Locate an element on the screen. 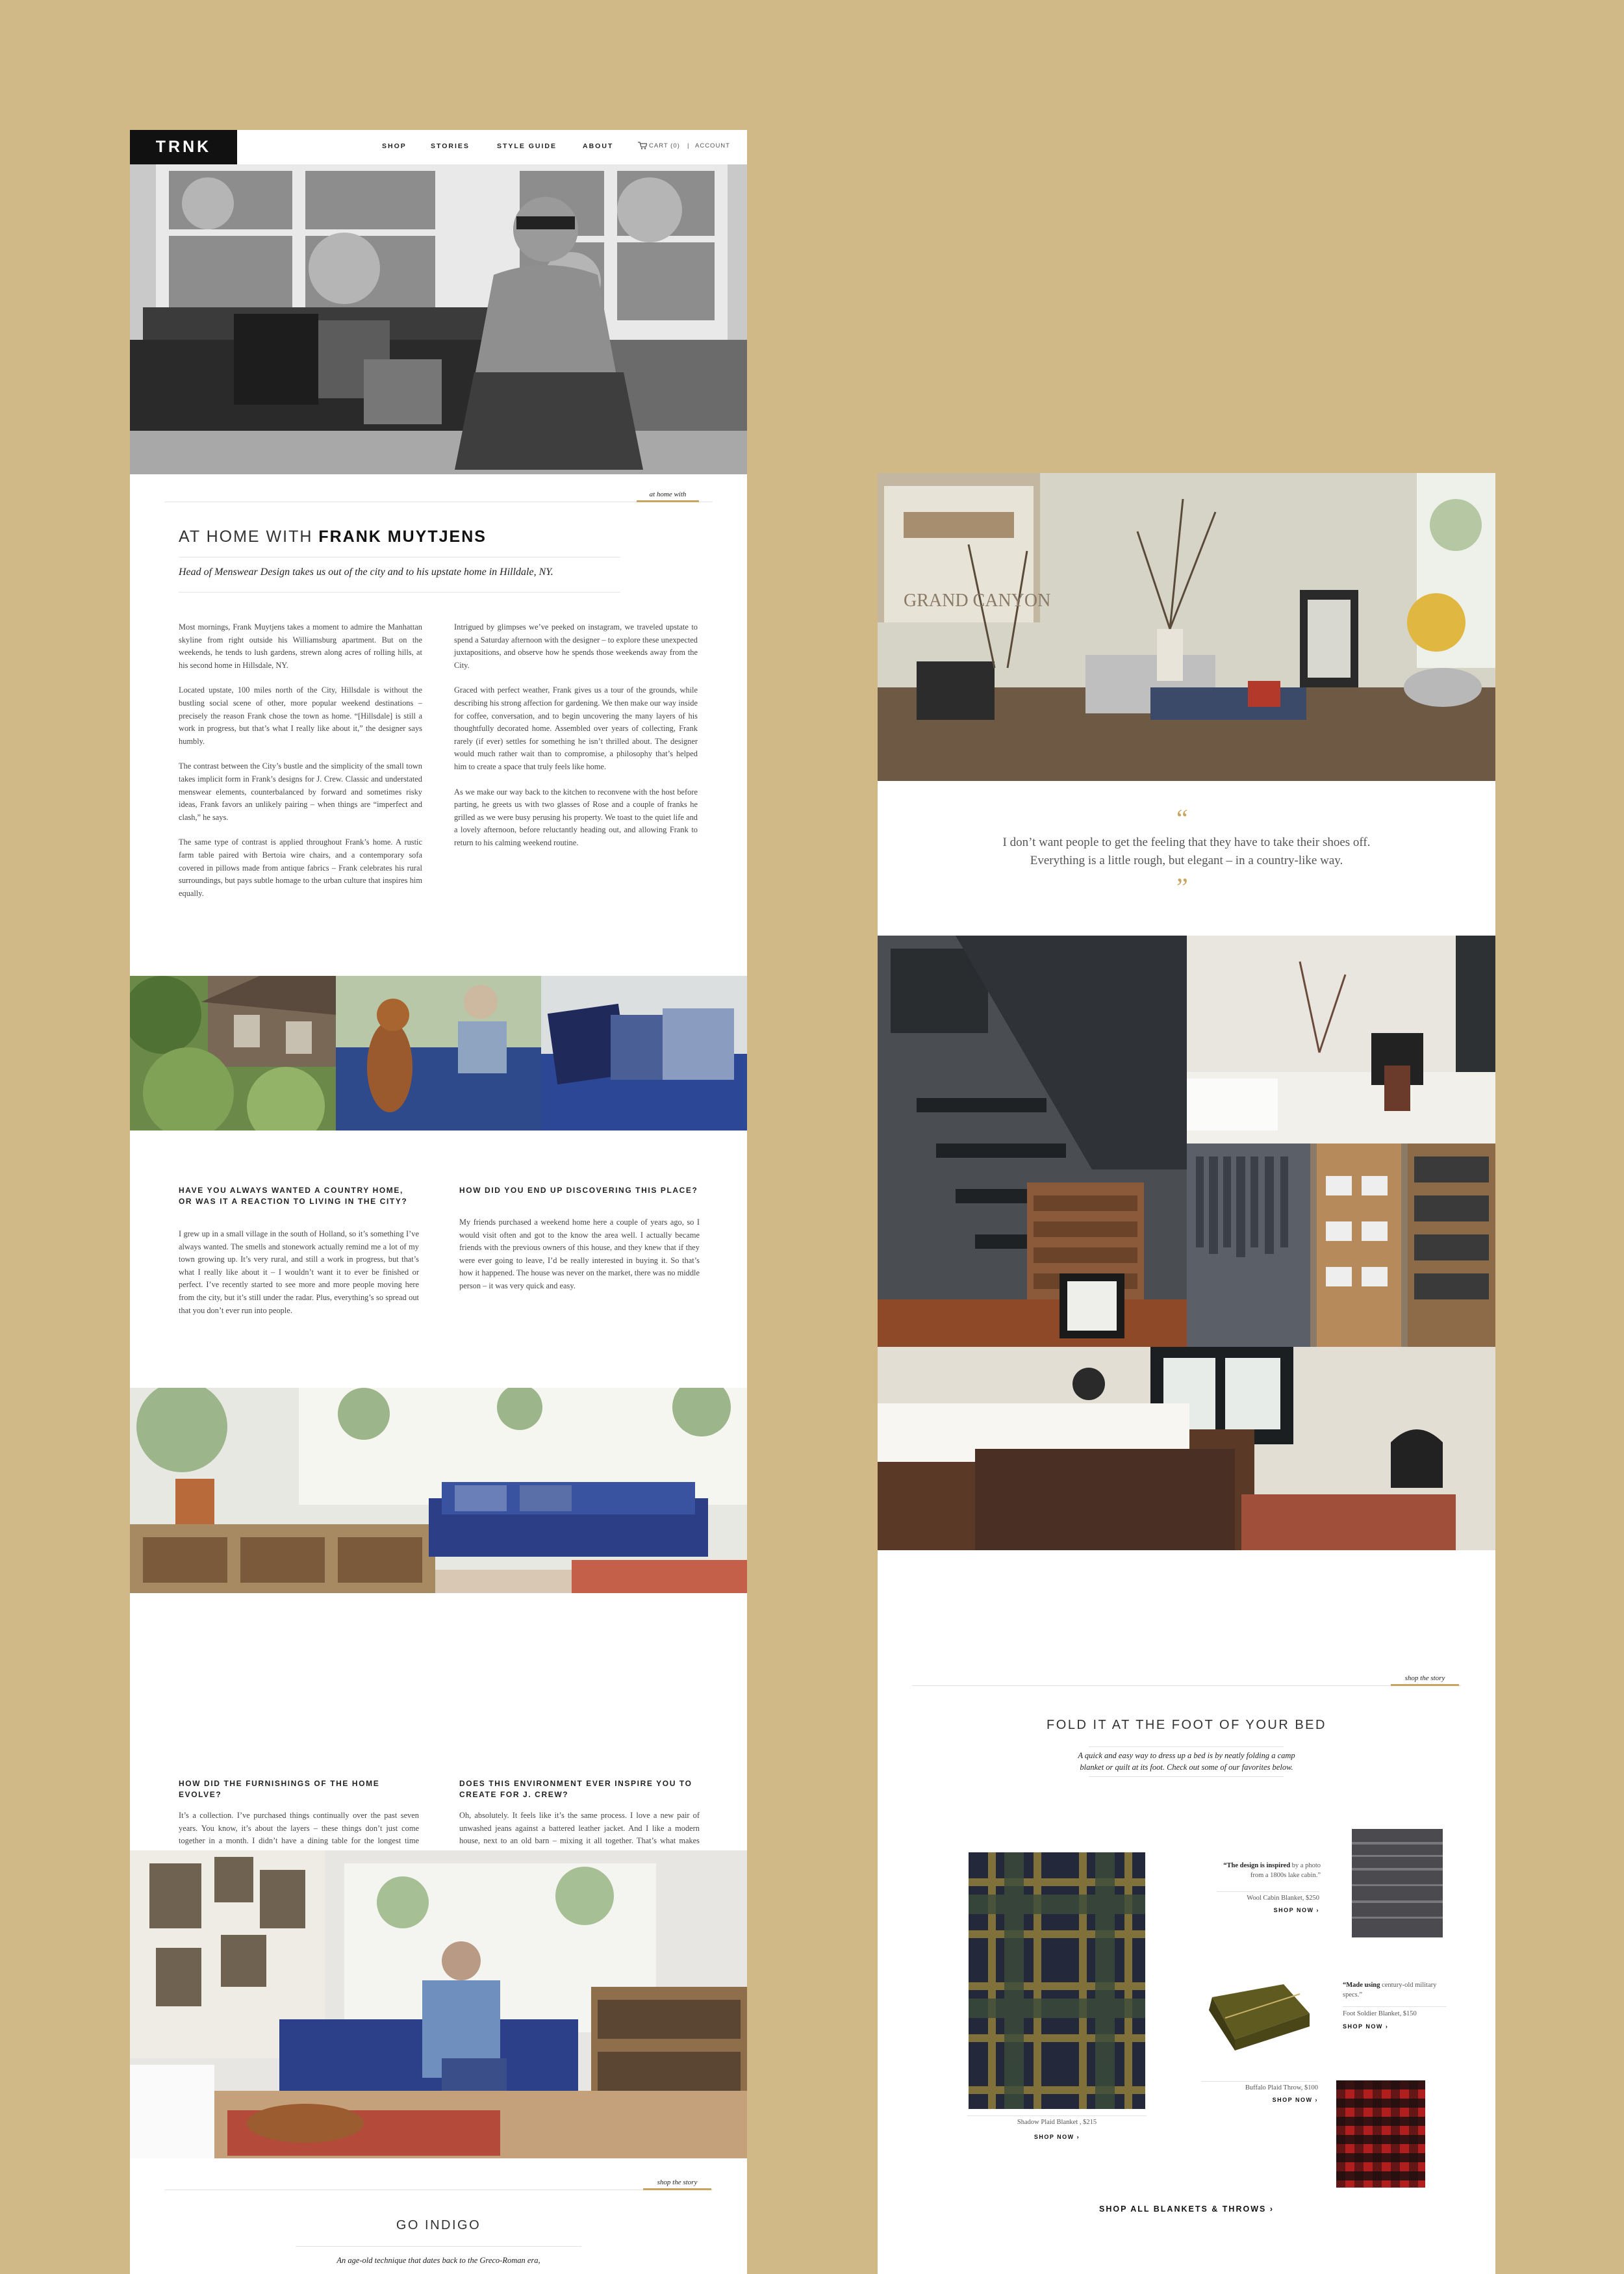 The width and height of the screenshot is (1624, 2274). product-image-shadow-plaid-blanket is located at coordinates (1057, 1980).